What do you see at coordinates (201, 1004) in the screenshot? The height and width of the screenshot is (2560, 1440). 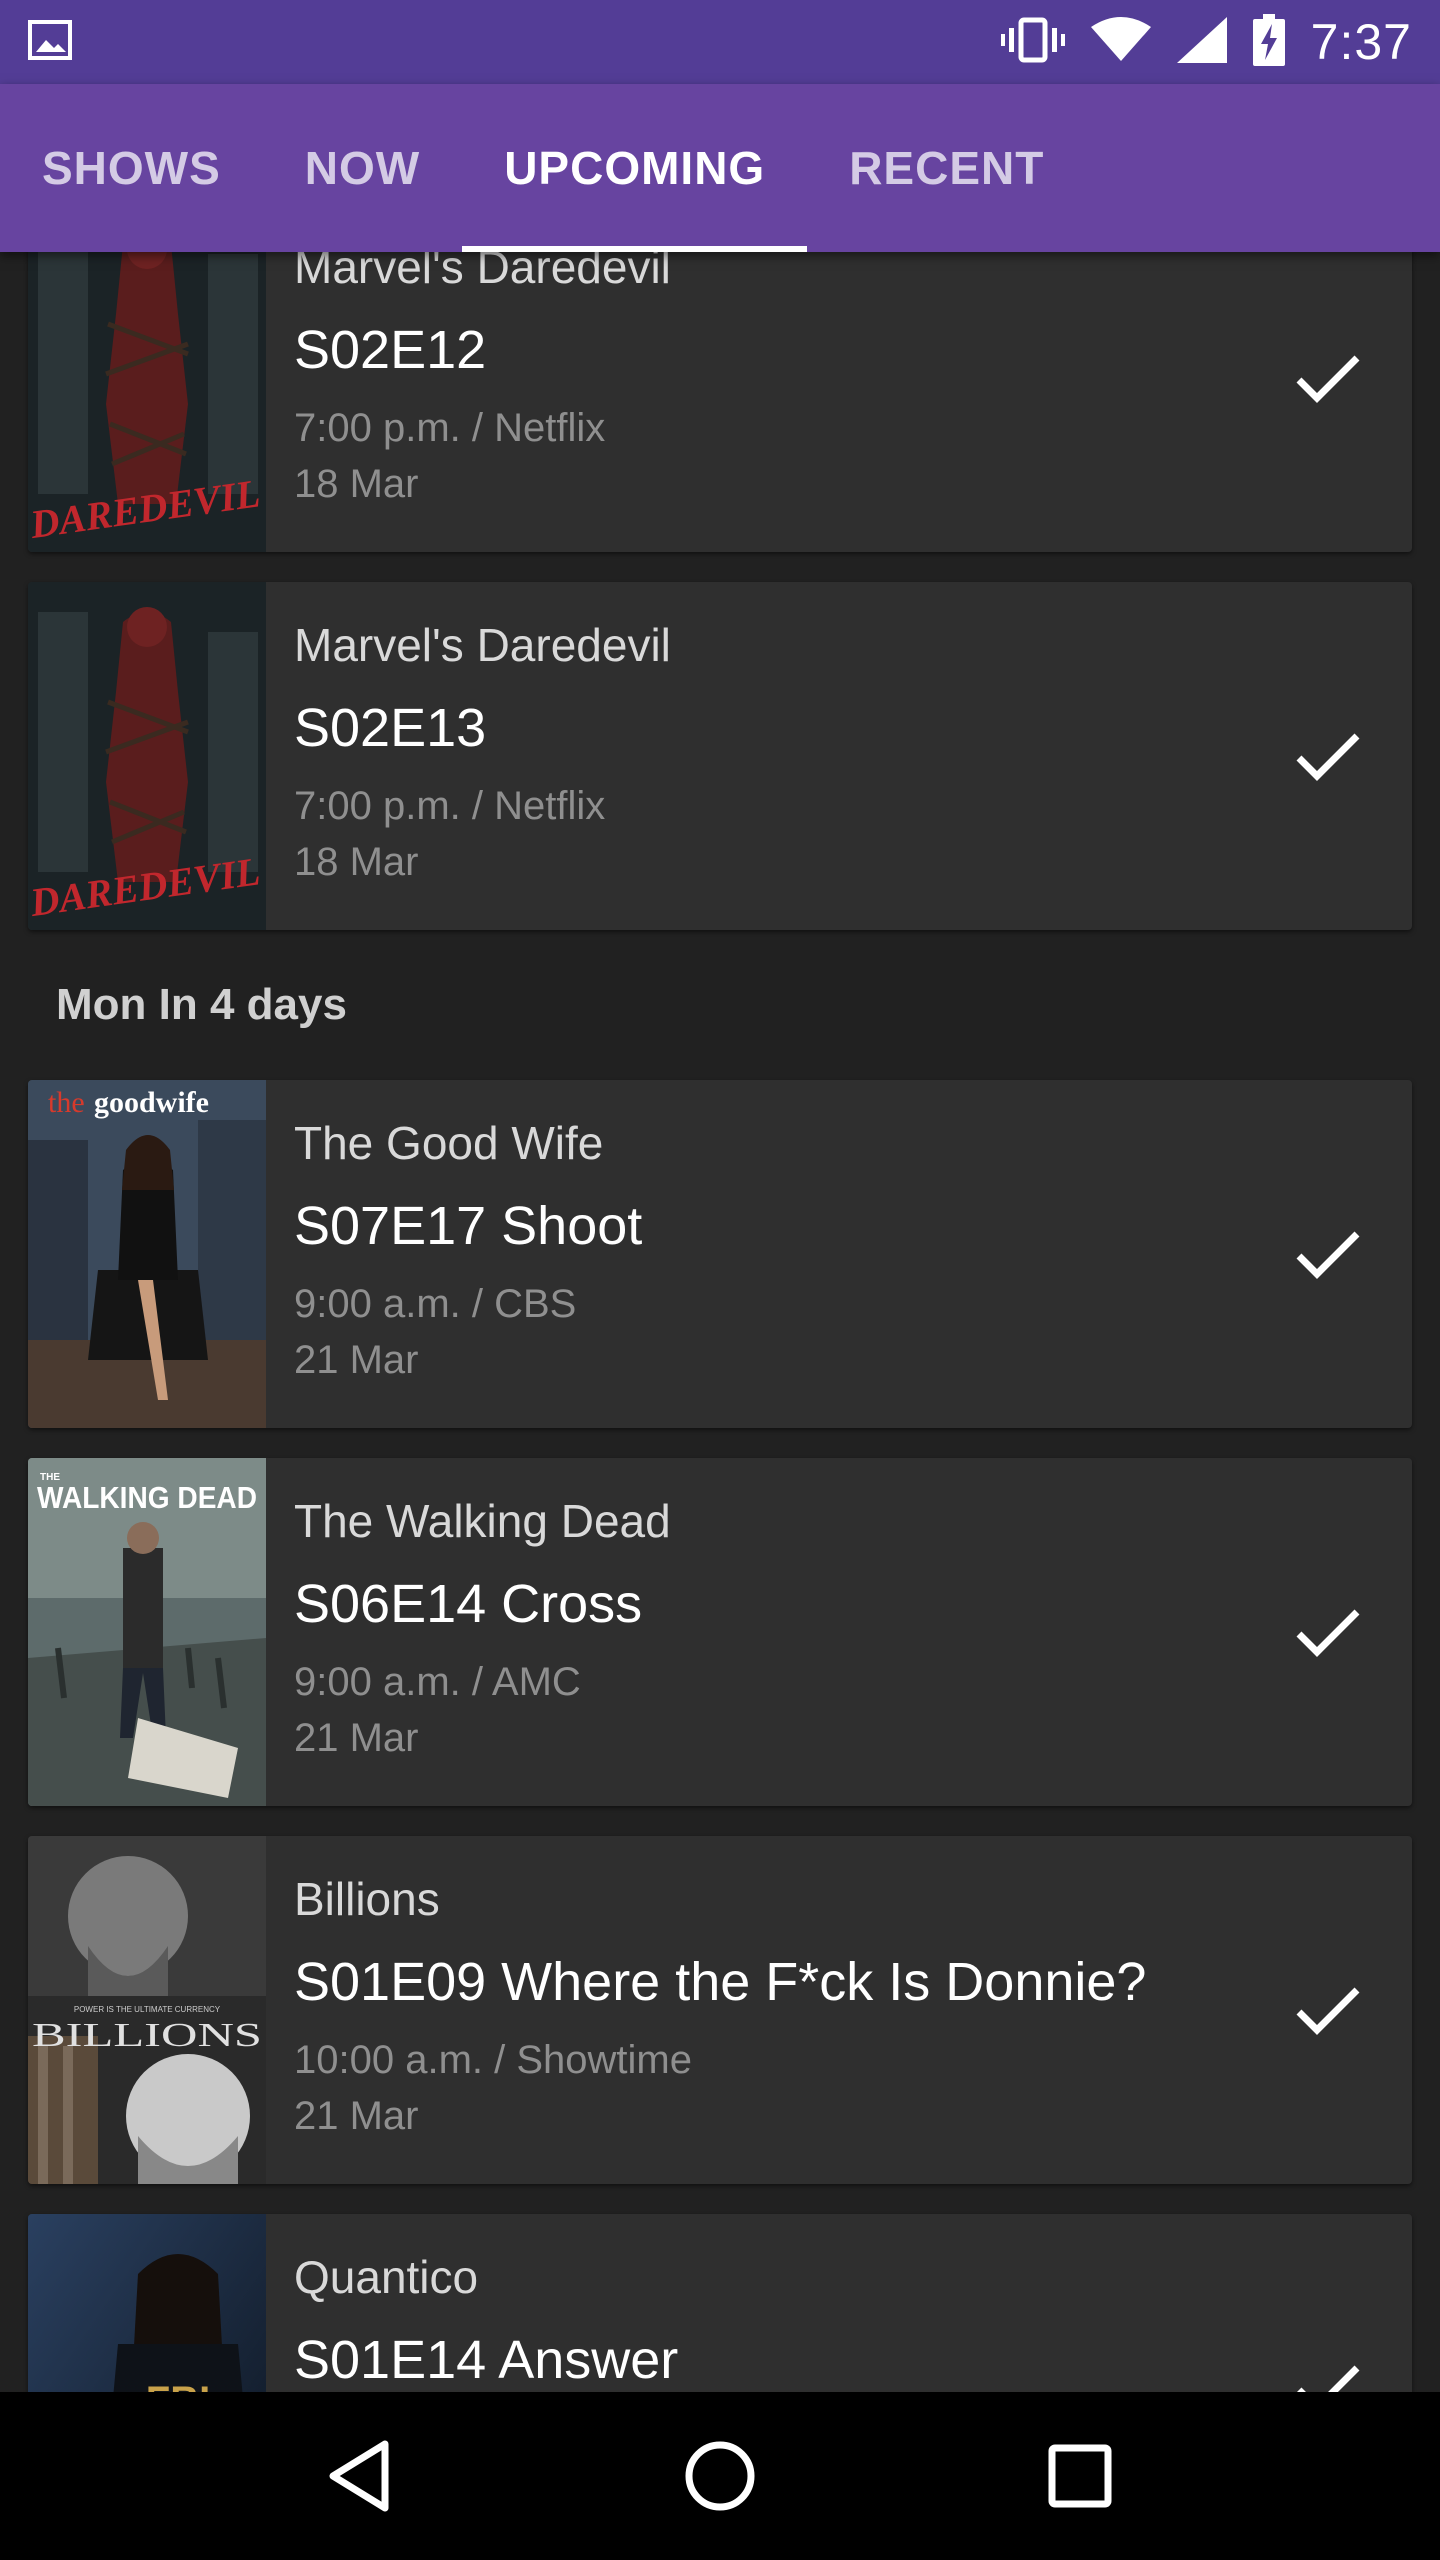 I see `section-header: Mon In 4 days` at bounding box center [201, 1004].